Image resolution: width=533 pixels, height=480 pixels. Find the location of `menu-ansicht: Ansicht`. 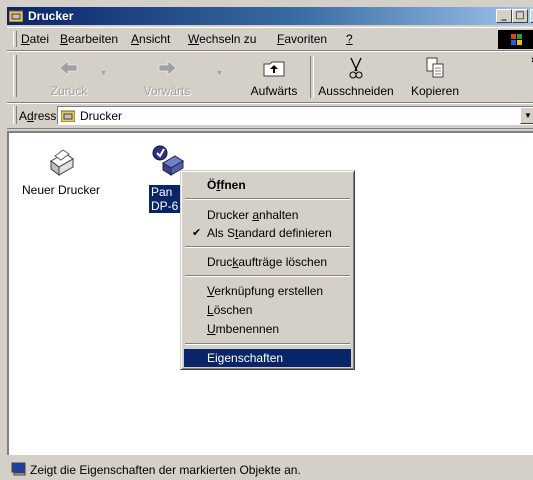

menu-ansicht: Ansicht is located at coordinates (150, 39).